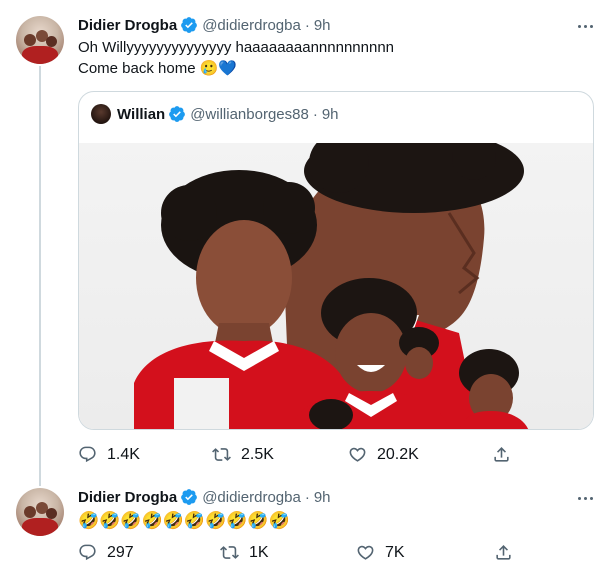 The width and height of the screenshot is (615, 584). I want to click on like-count: 20.2K, so click(398, 454).